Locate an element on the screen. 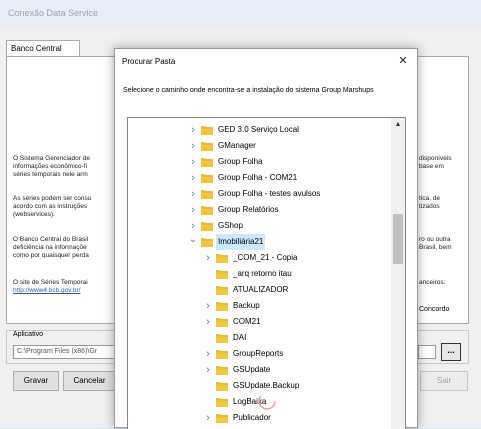  gravar-button: Gravar is located at coordinates (36, 381).